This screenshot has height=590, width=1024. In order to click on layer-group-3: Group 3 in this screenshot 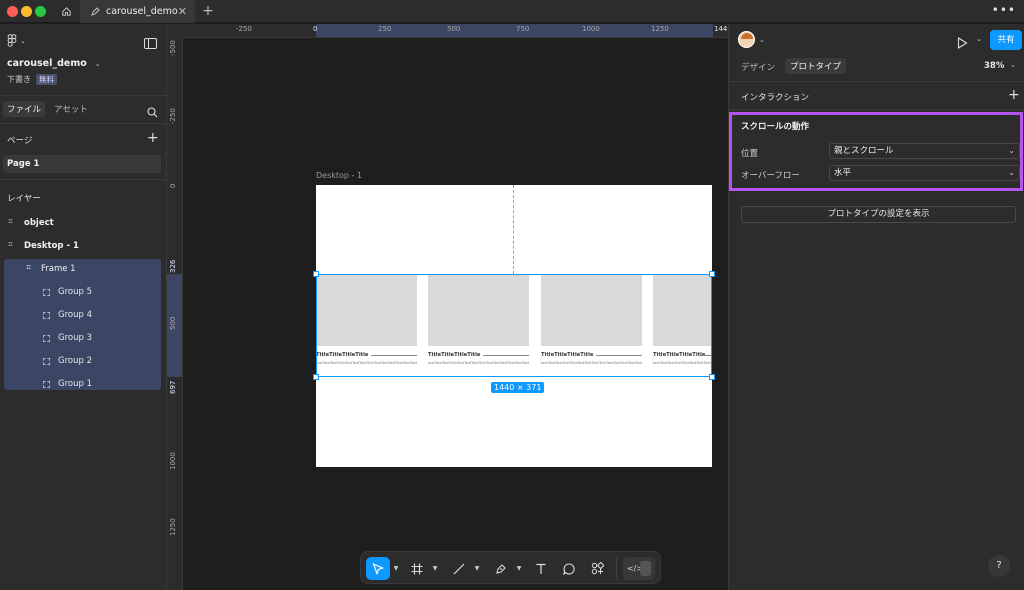, I will do `click(83, 341)`.